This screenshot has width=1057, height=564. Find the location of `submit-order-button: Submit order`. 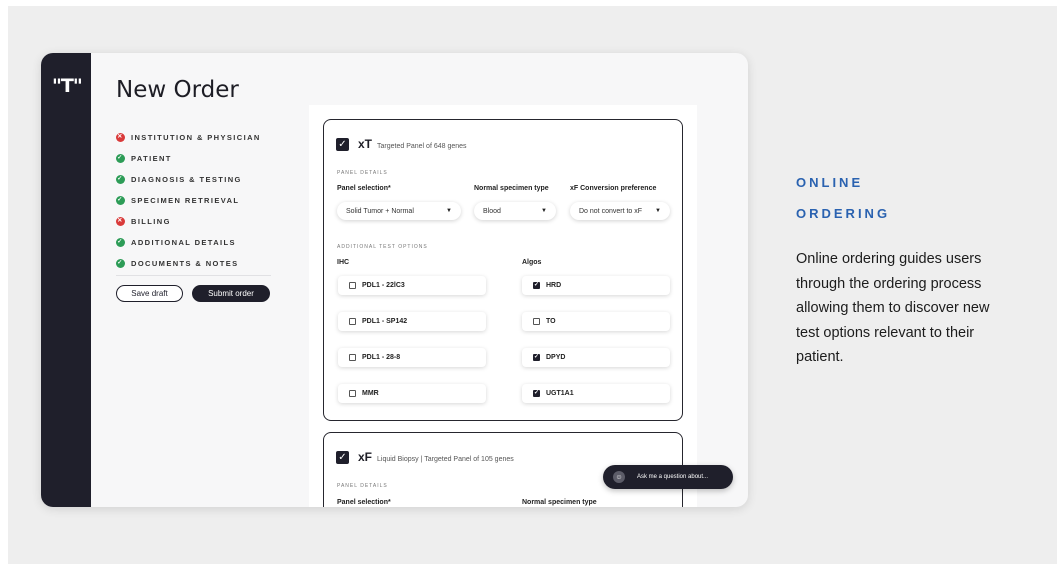

submit-order-button: Submit order is located at coordinates (231, 293).